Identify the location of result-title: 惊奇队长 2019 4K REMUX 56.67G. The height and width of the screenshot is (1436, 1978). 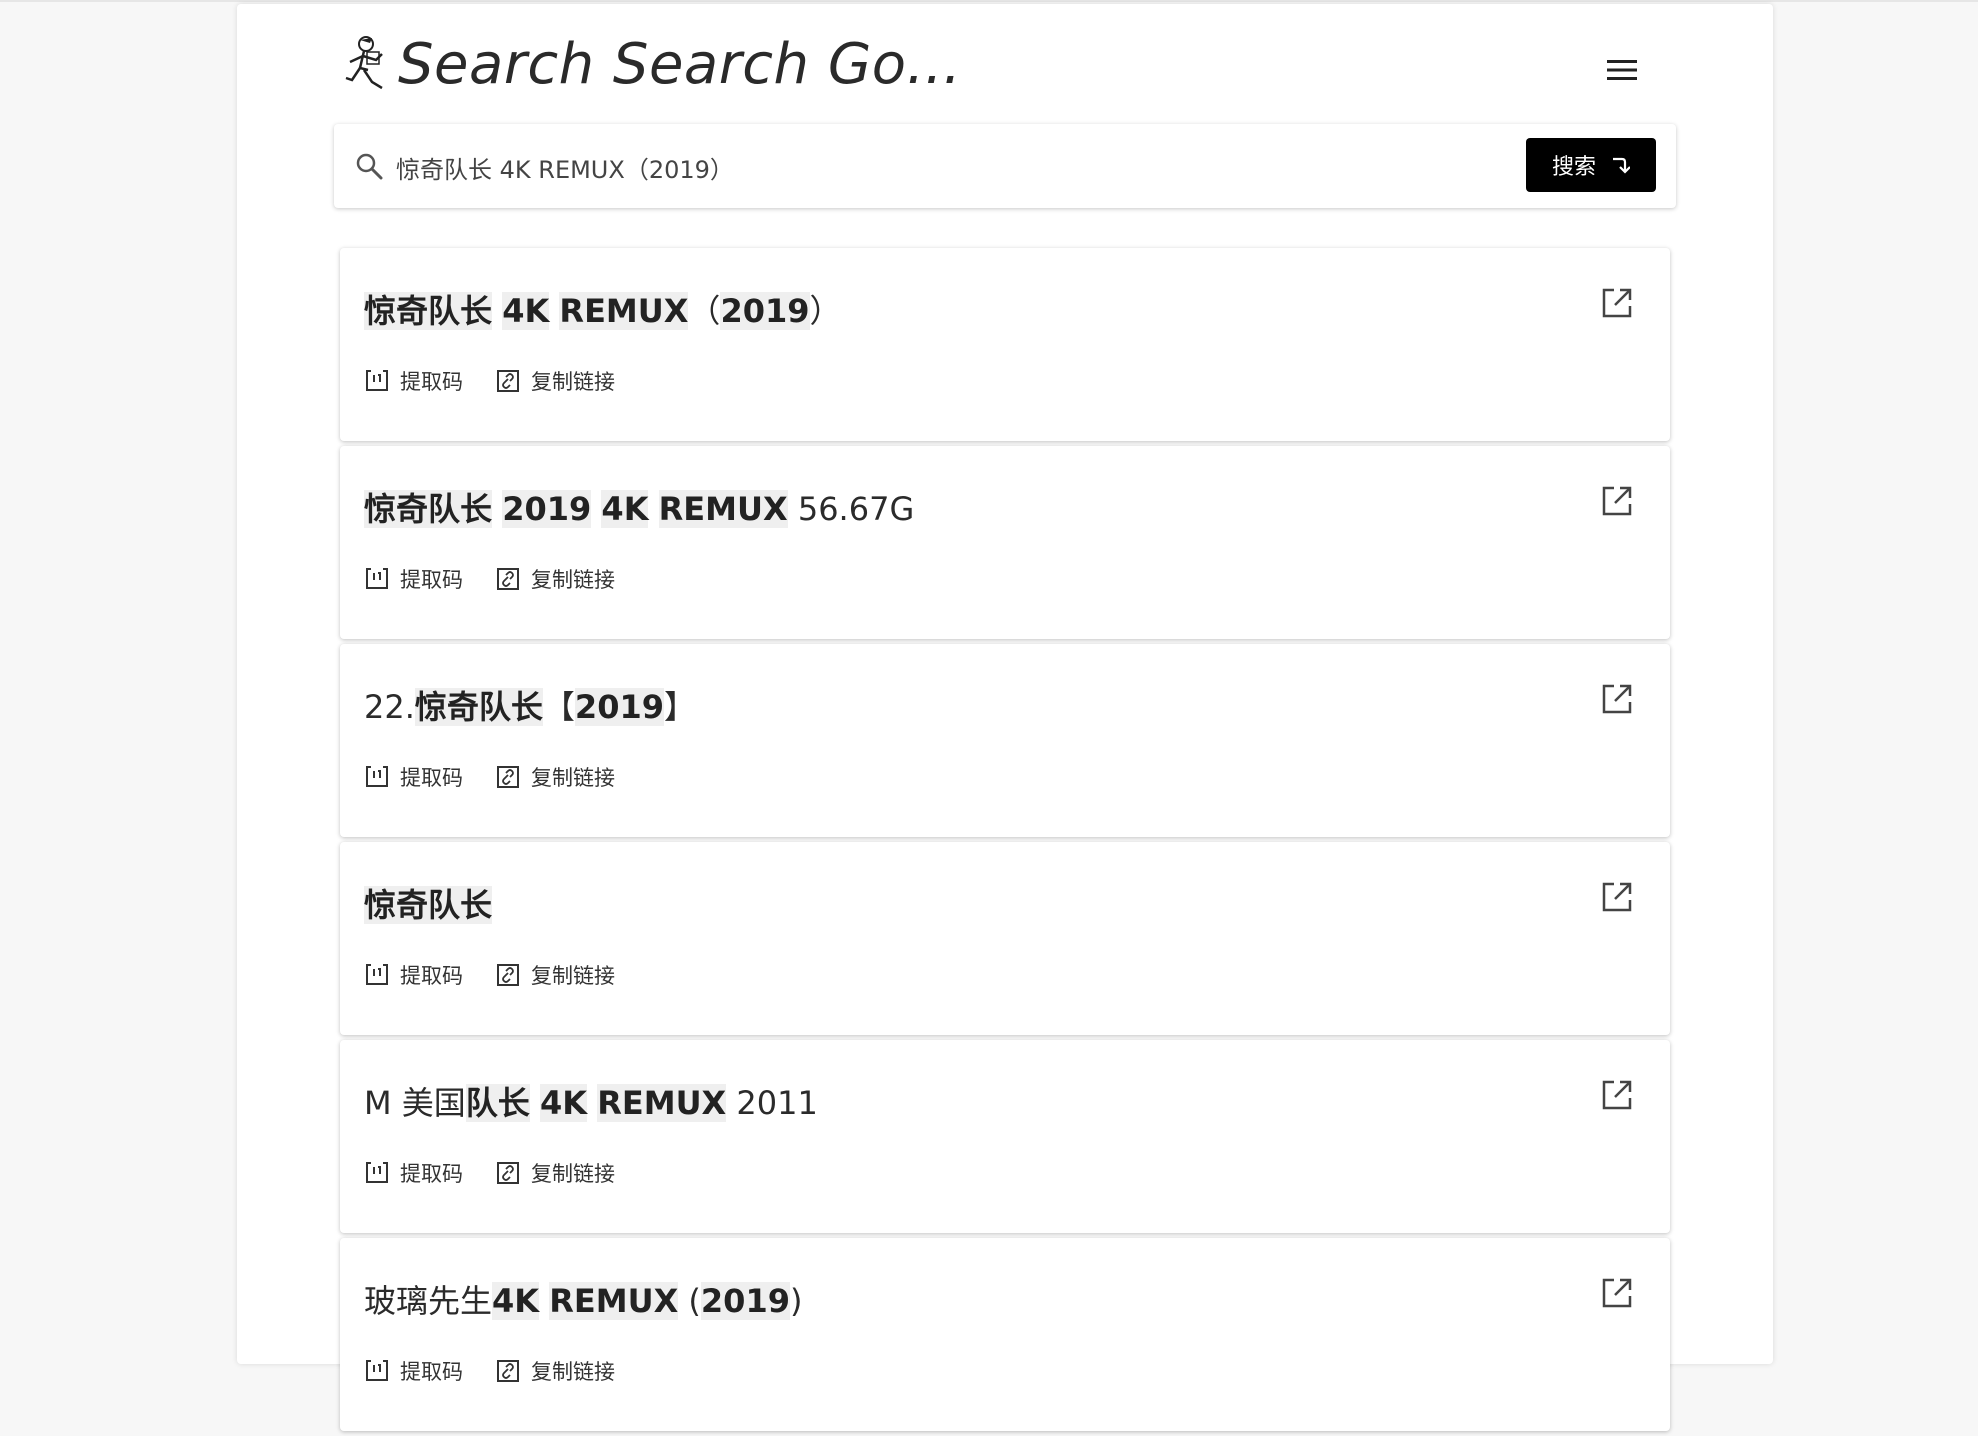
(639, 507).